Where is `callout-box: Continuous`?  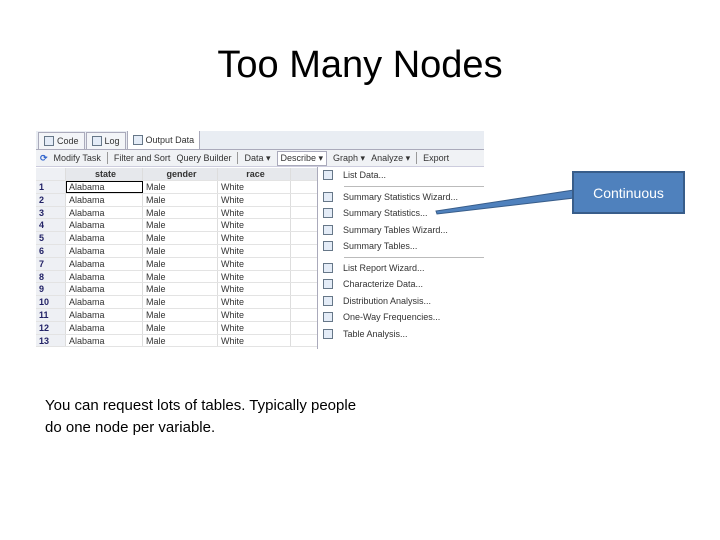
callout-box: Continuous is located at coordinates (628, 192).